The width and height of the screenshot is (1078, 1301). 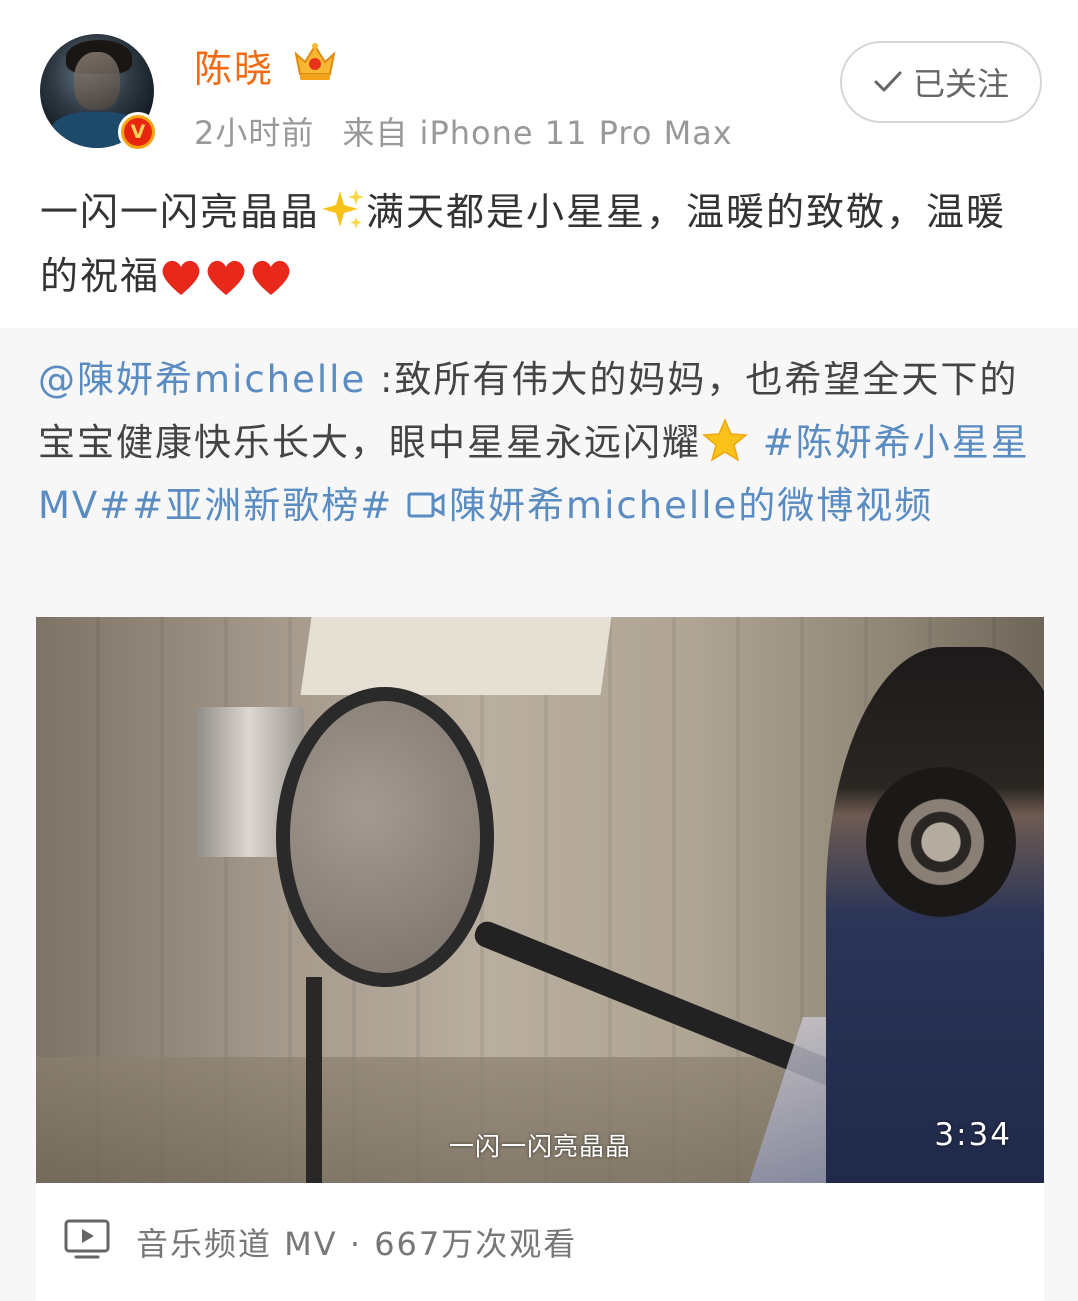 I want to click on video-footer: 音乐频道 MV · 667万次观看, so click(x=540, y=1242).